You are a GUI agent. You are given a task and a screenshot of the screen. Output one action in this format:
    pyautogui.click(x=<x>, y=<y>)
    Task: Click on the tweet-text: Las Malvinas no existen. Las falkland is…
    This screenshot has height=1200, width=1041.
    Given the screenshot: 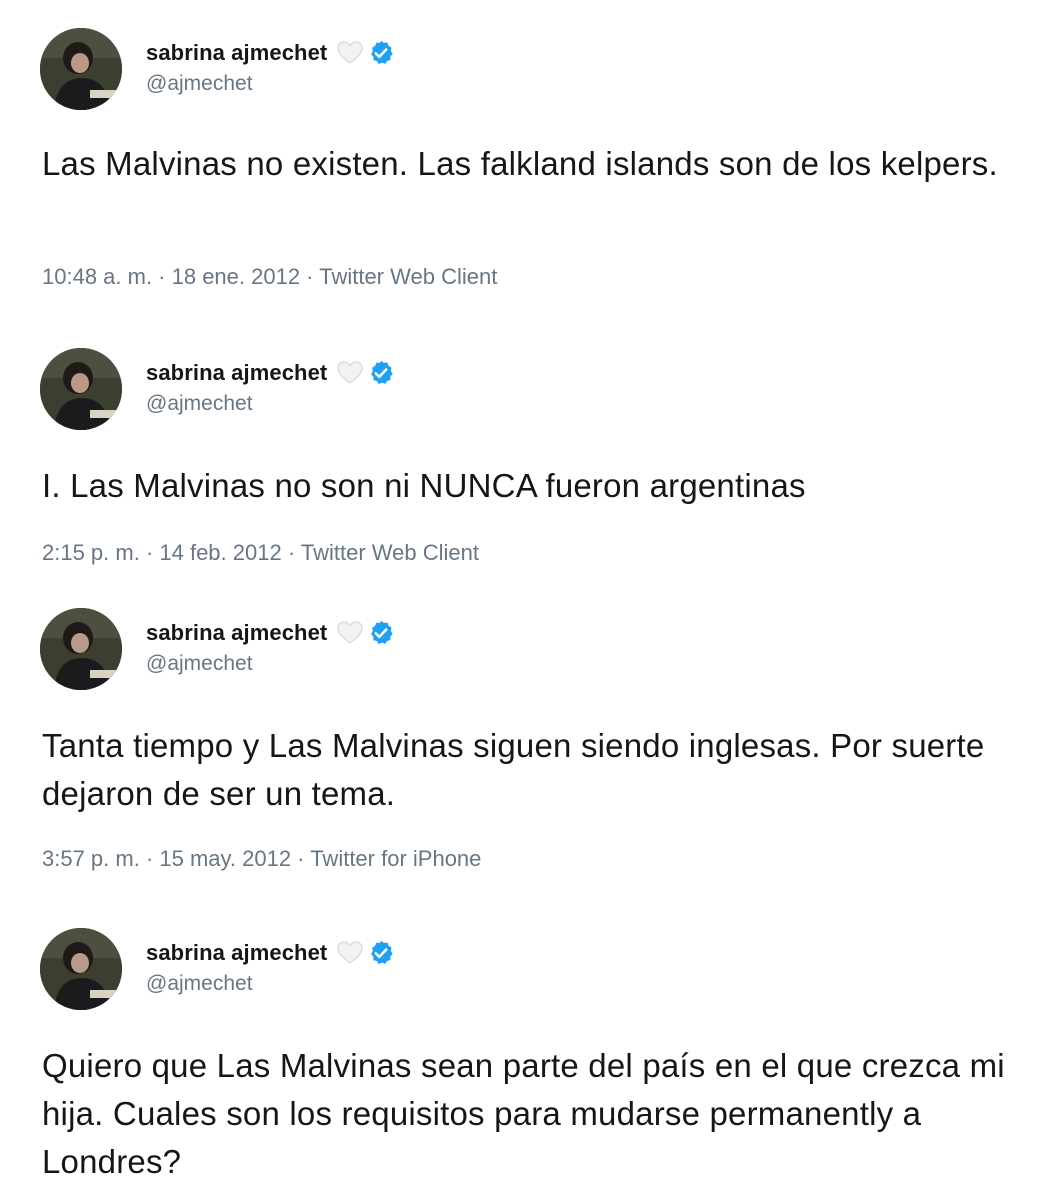 What is the action you would take?
    pyautogui.click(x=520, y=163)
    